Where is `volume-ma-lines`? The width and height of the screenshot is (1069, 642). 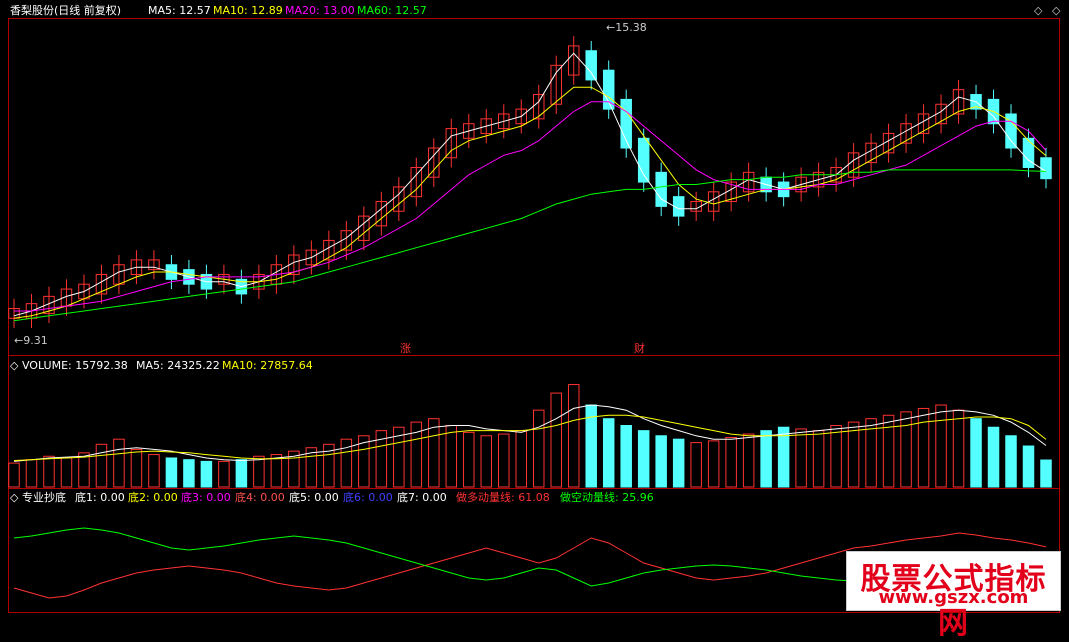
volume-ma-lines is located at coordinates (530, 433).